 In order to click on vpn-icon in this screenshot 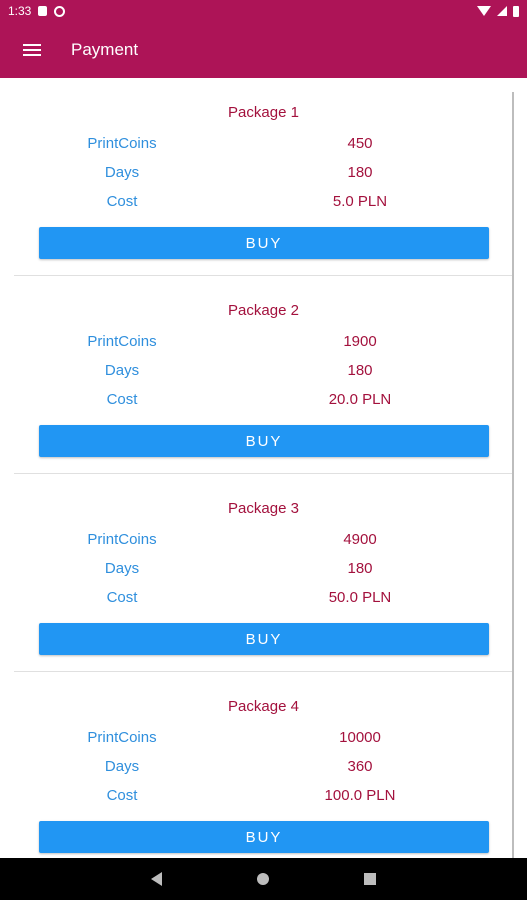, I will do `click(60, 11)`.